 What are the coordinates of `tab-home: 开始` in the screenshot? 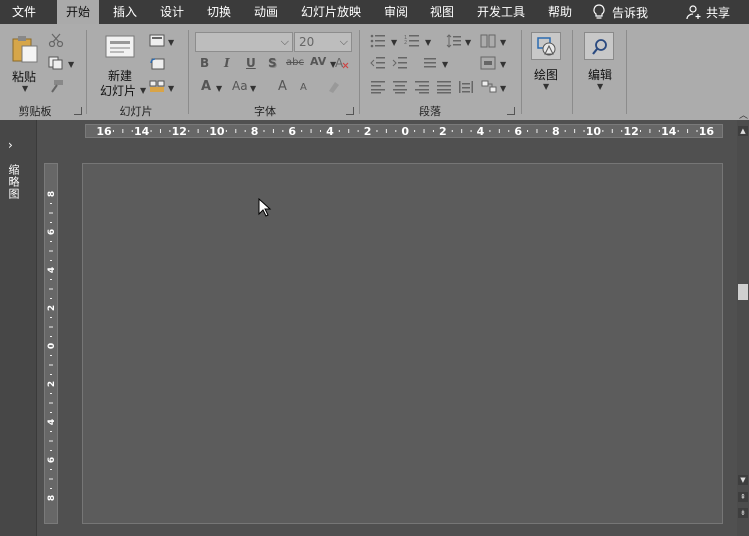 It's located at (78, 12).